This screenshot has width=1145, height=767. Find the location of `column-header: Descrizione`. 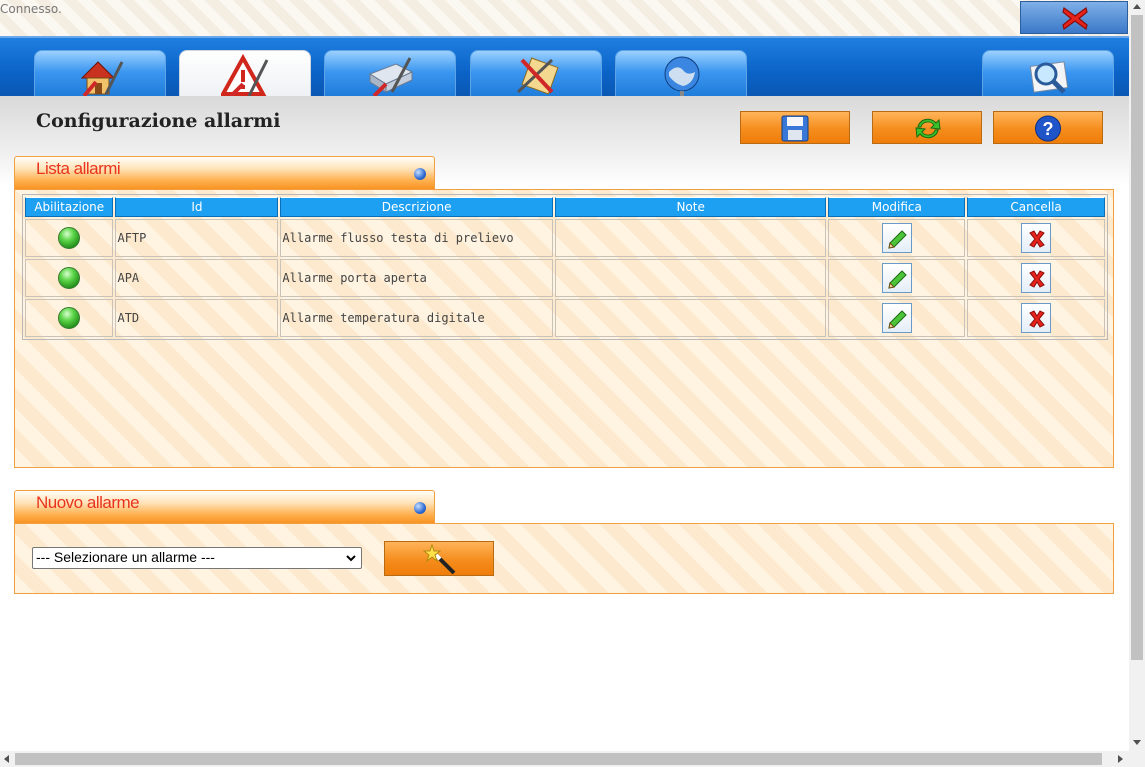

column-header: Descrizione is located at coordinates (416, 207).